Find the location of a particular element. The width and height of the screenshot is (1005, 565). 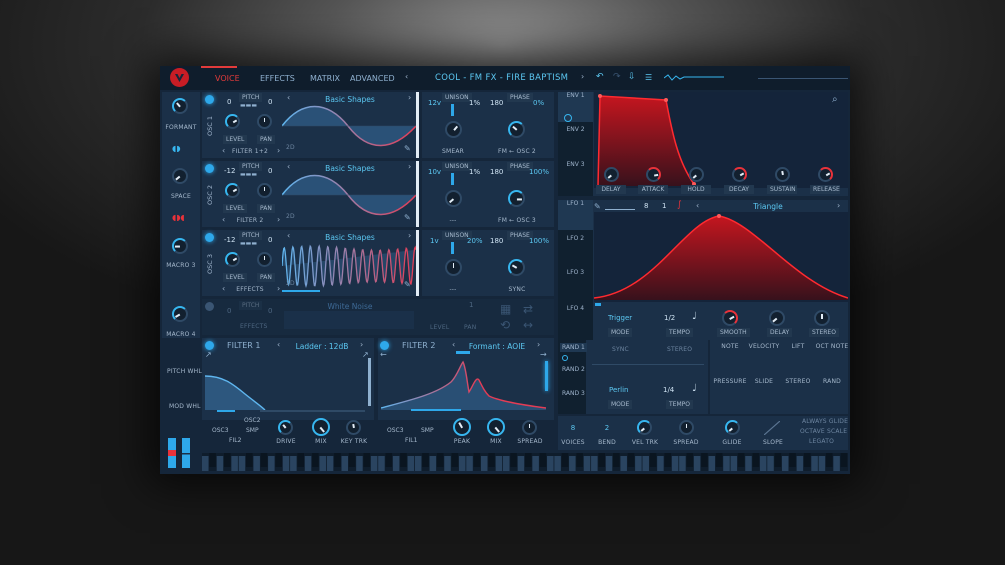

lfo-grid-y: 1 is located at coordinates (664, 206).